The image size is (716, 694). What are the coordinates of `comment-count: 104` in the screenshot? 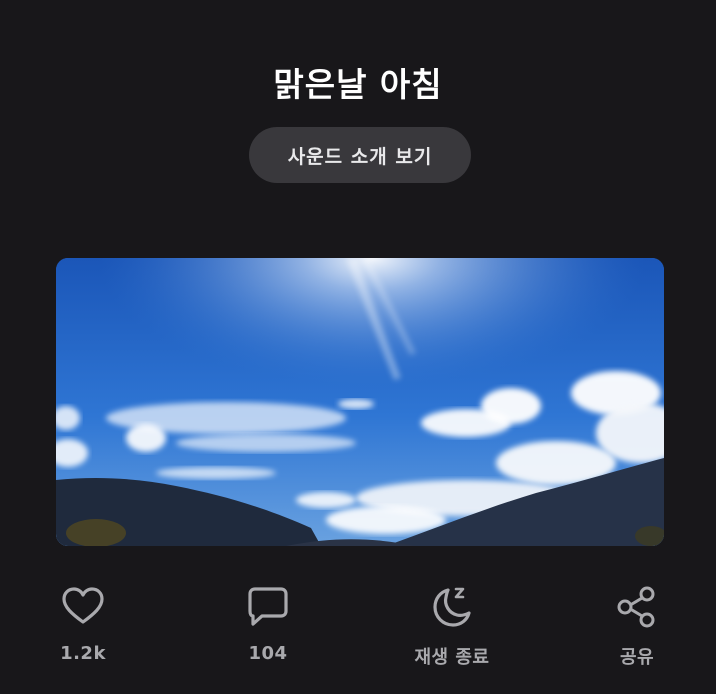 It's located at (268, 653).